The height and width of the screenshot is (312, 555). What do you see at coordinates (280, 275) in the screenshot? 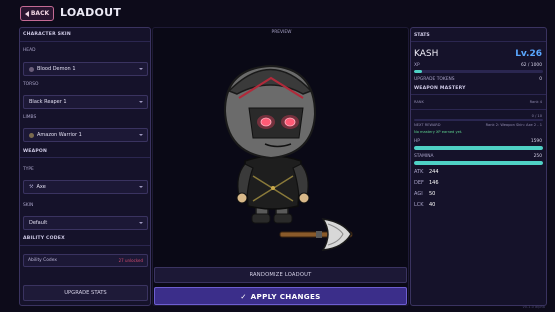
I see `randomize-loadout-button: RANDOMIZE LOADOUT` at bounding box center [280, 275].